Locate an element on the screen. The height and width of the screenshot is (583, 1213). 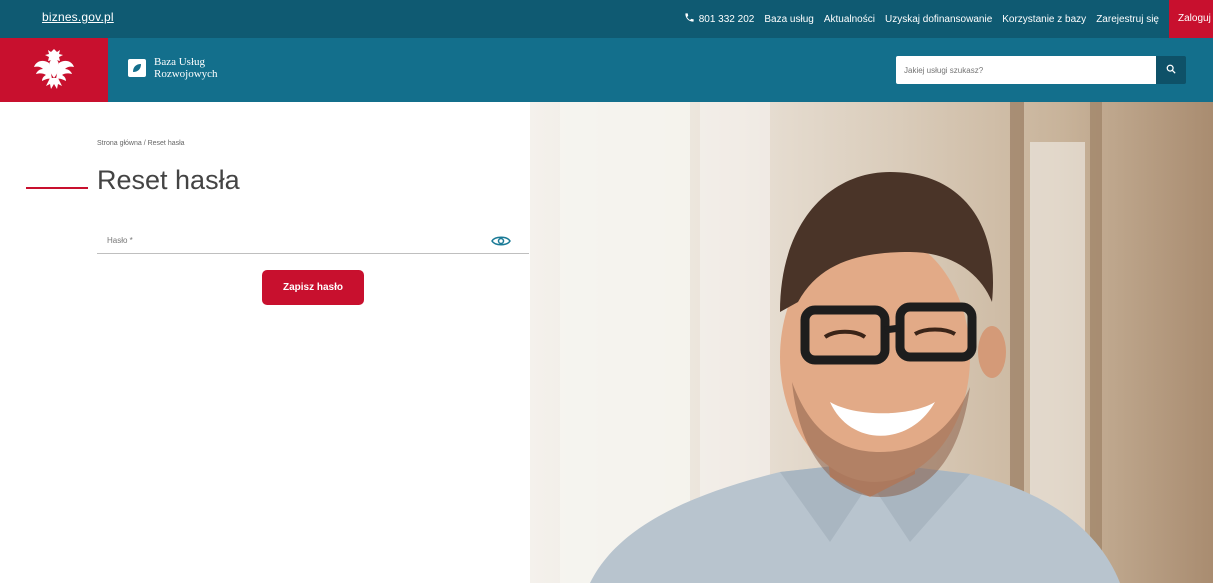
password-field: Hasło * is located at coordinates (313, 240).